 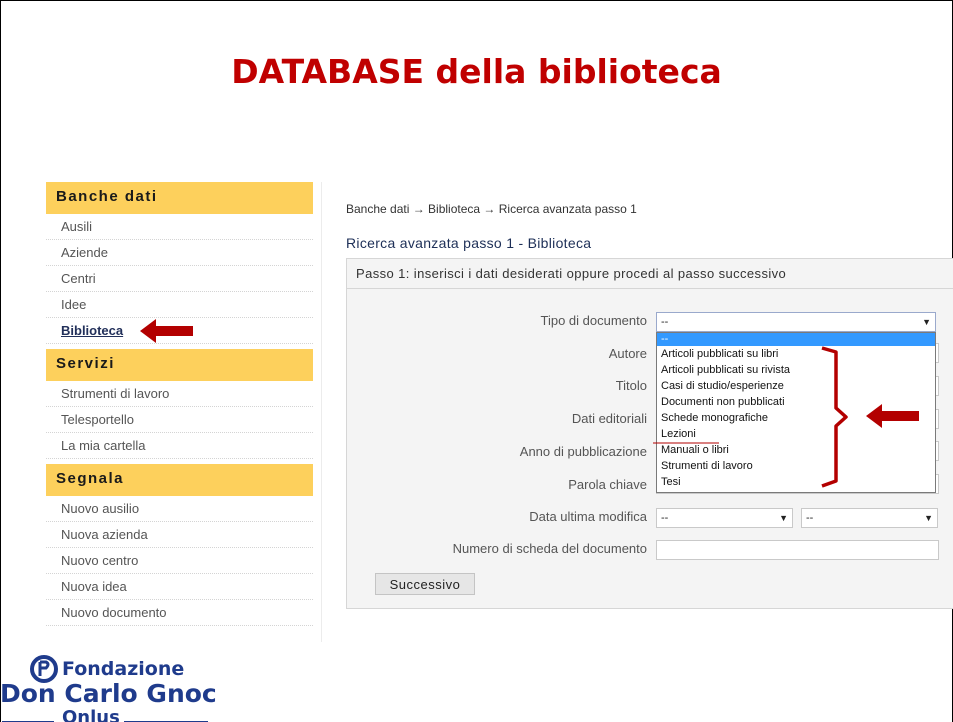 What do you see at coordinates (869, 518) in the screenshot?
I see `data-modifica-select-2: -- ▼` at bounding box center [869, 518].